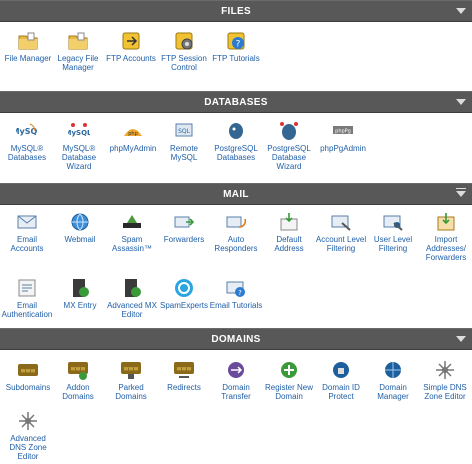 The height and width of the screenshot is (464, 472). Describe the element at coordinates (184, 41) in the screenshot. I see `ftp-gear-icon` at that location.